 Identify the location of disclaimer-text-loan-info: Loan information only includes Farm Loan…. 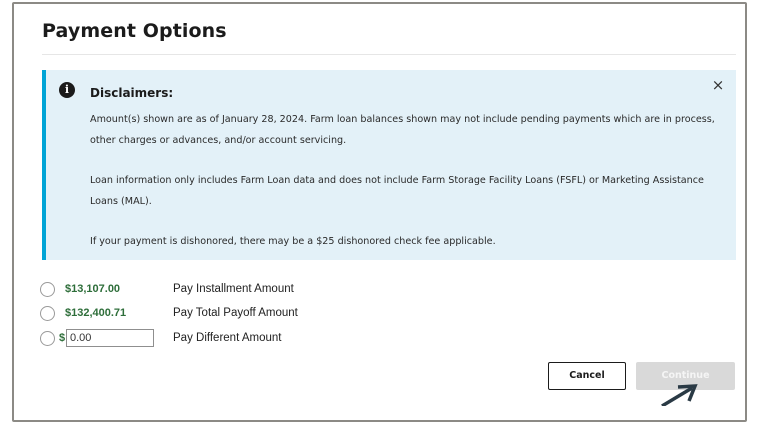
(397, 191).